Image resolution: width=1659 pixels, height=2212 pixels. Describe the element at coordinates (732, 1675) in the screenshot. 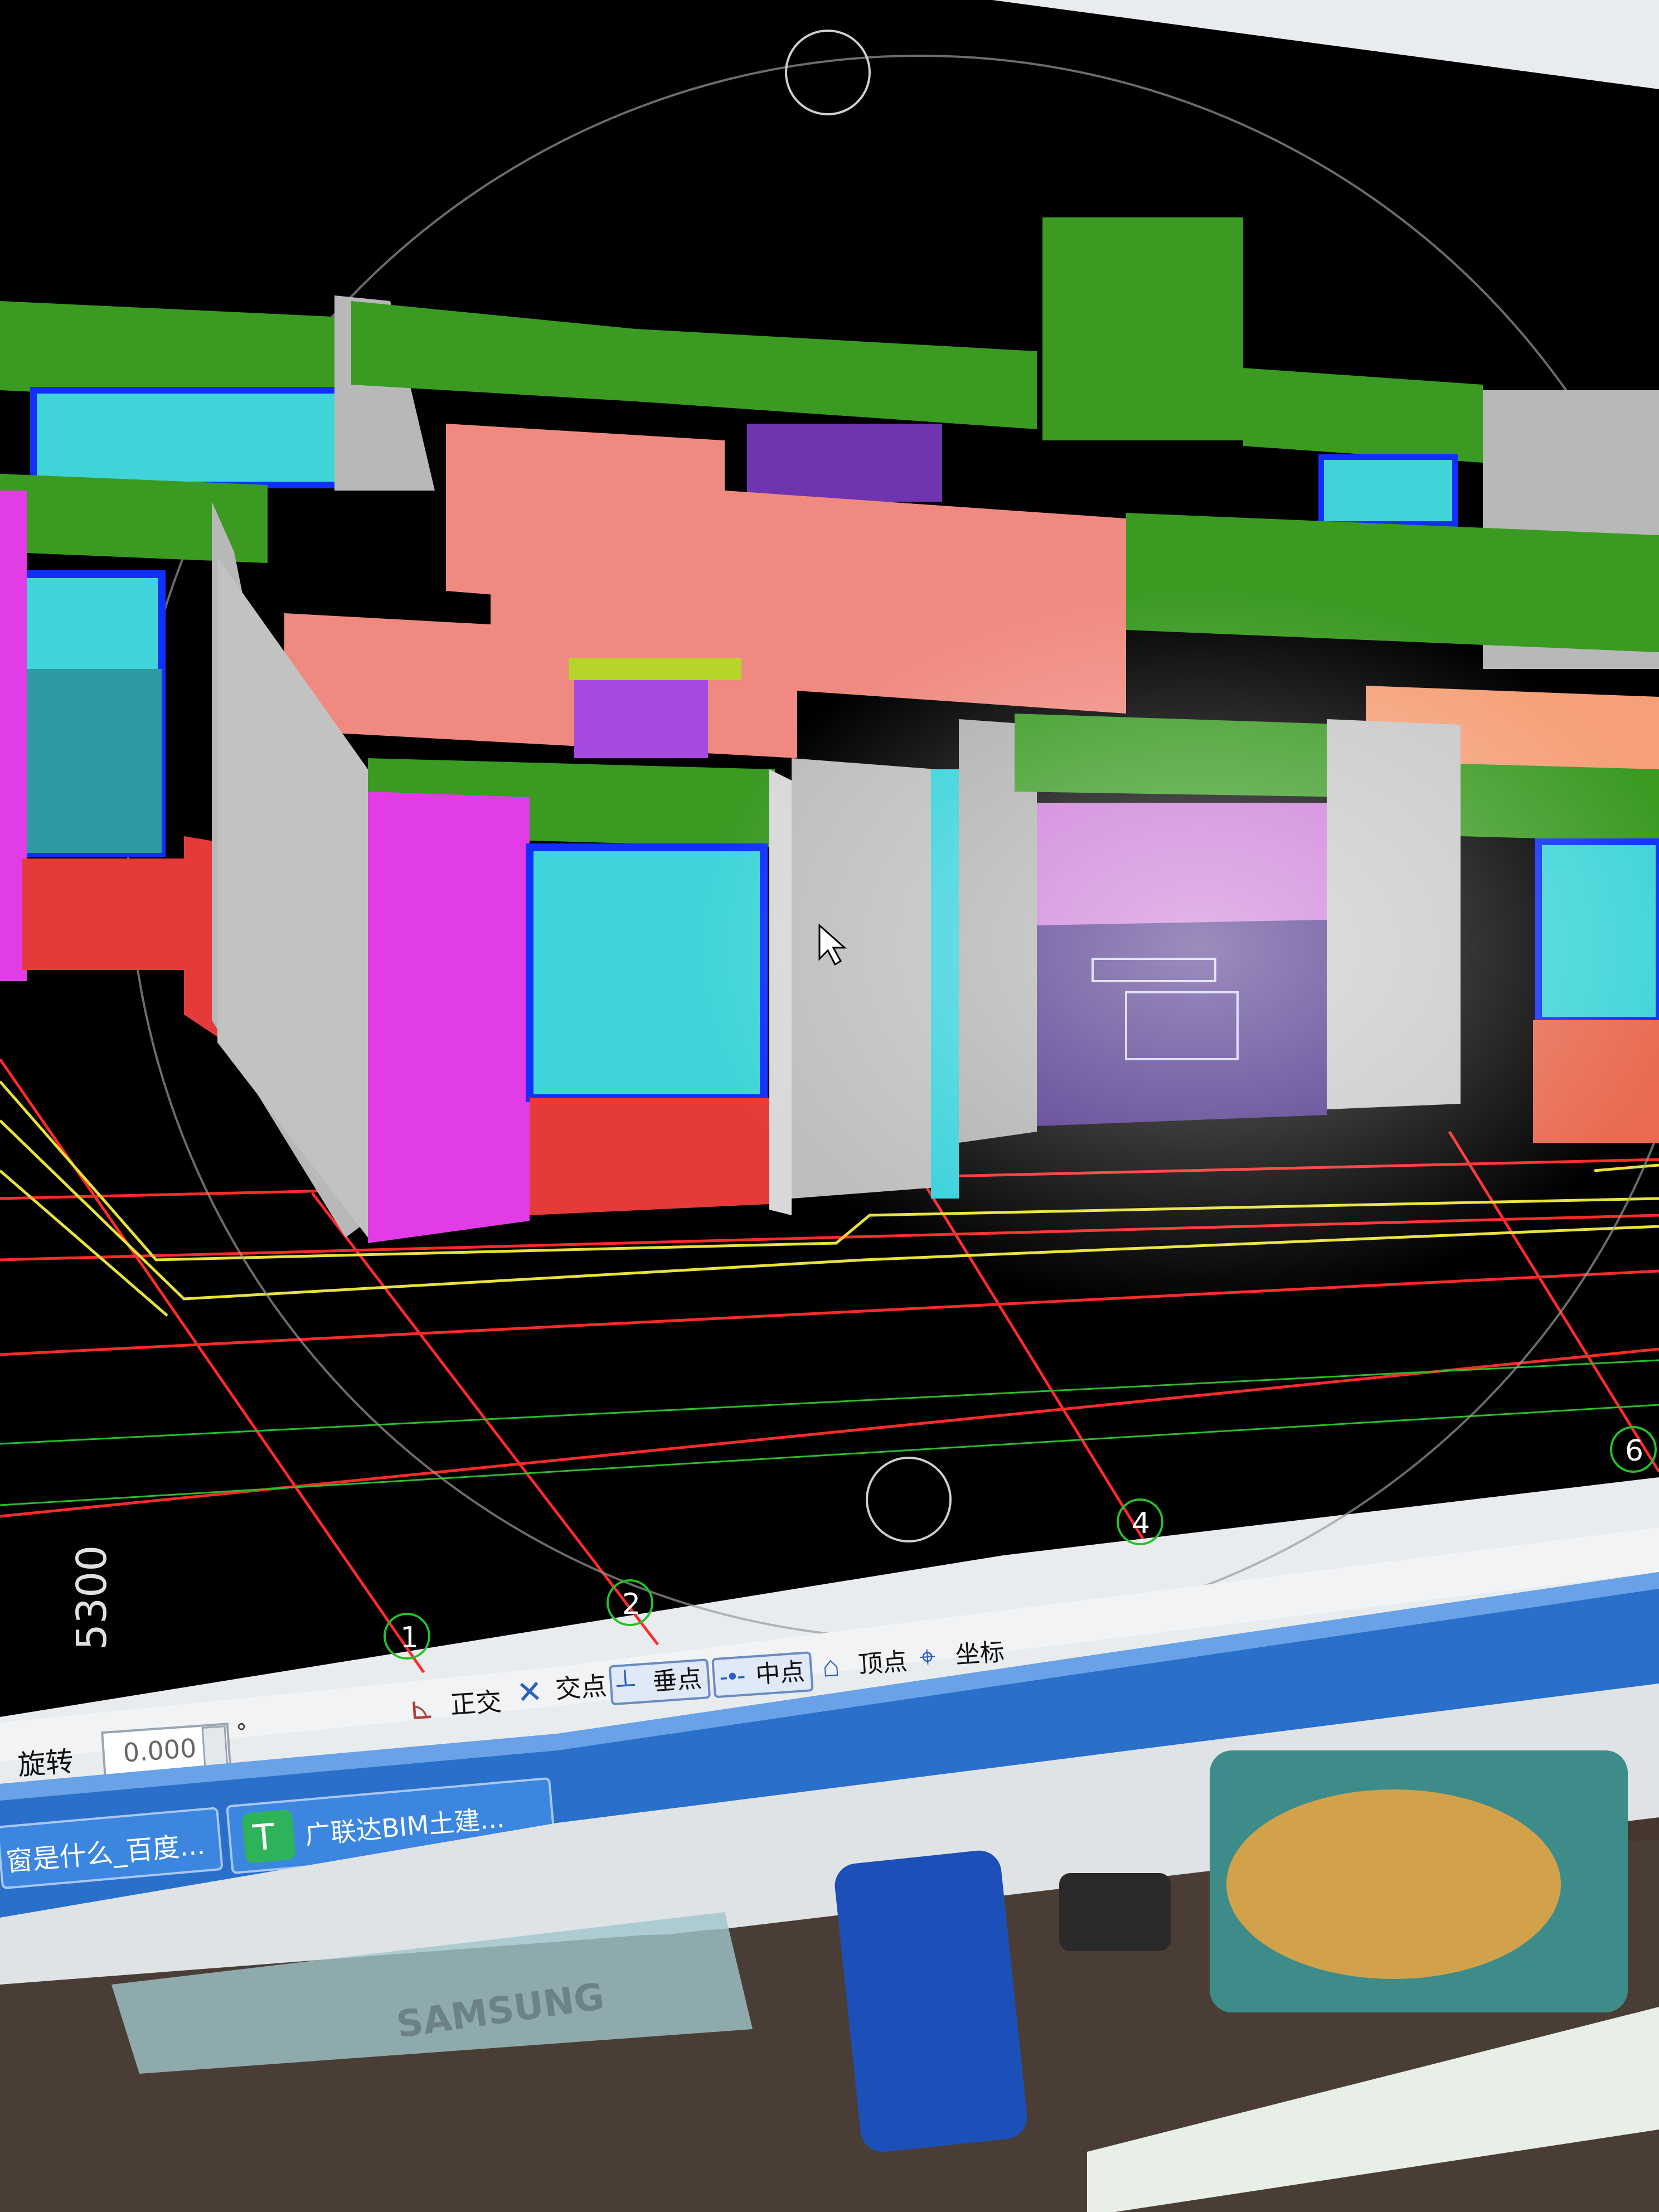

I see `midpoint-snap-icon: -•-` at that location.